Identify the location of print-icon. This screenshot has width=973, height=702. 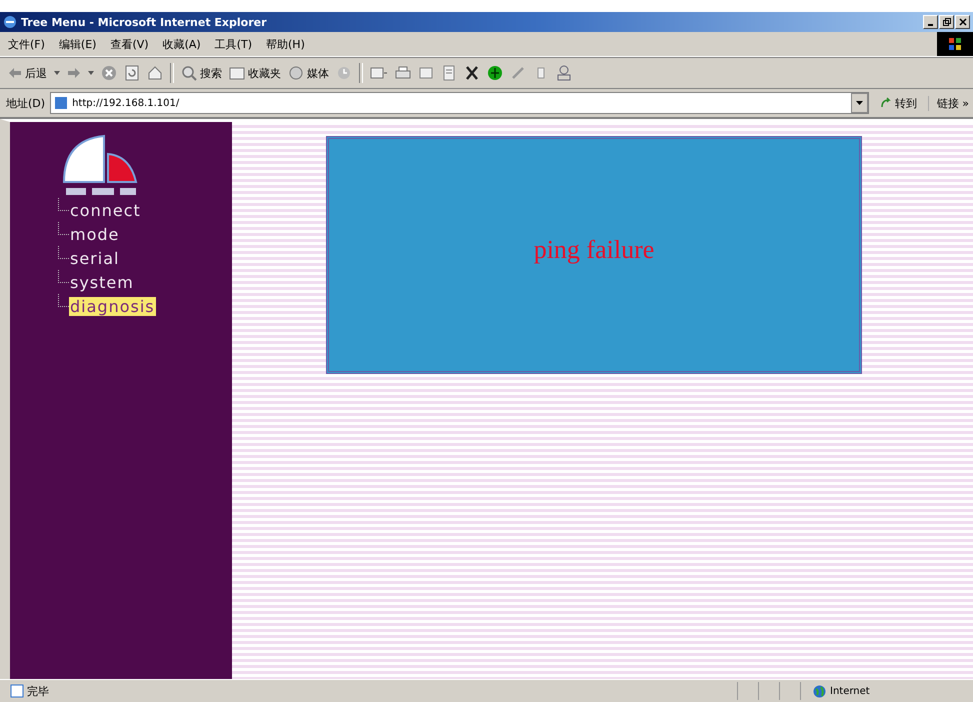
(403, 73).